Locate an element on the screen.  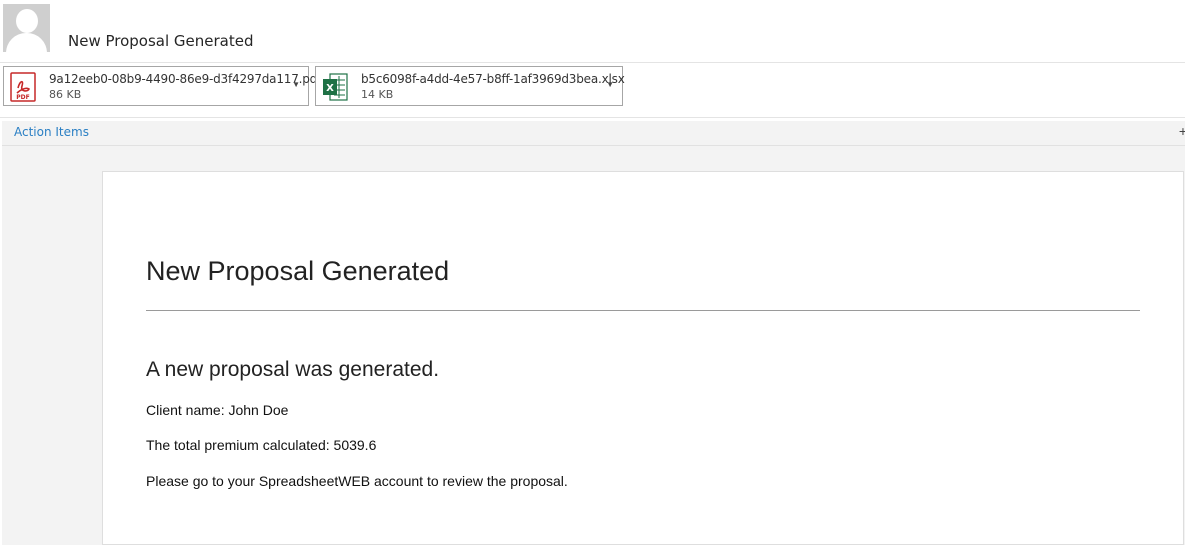
attachment-size: 86 KB is located at coordinates (65, 94).